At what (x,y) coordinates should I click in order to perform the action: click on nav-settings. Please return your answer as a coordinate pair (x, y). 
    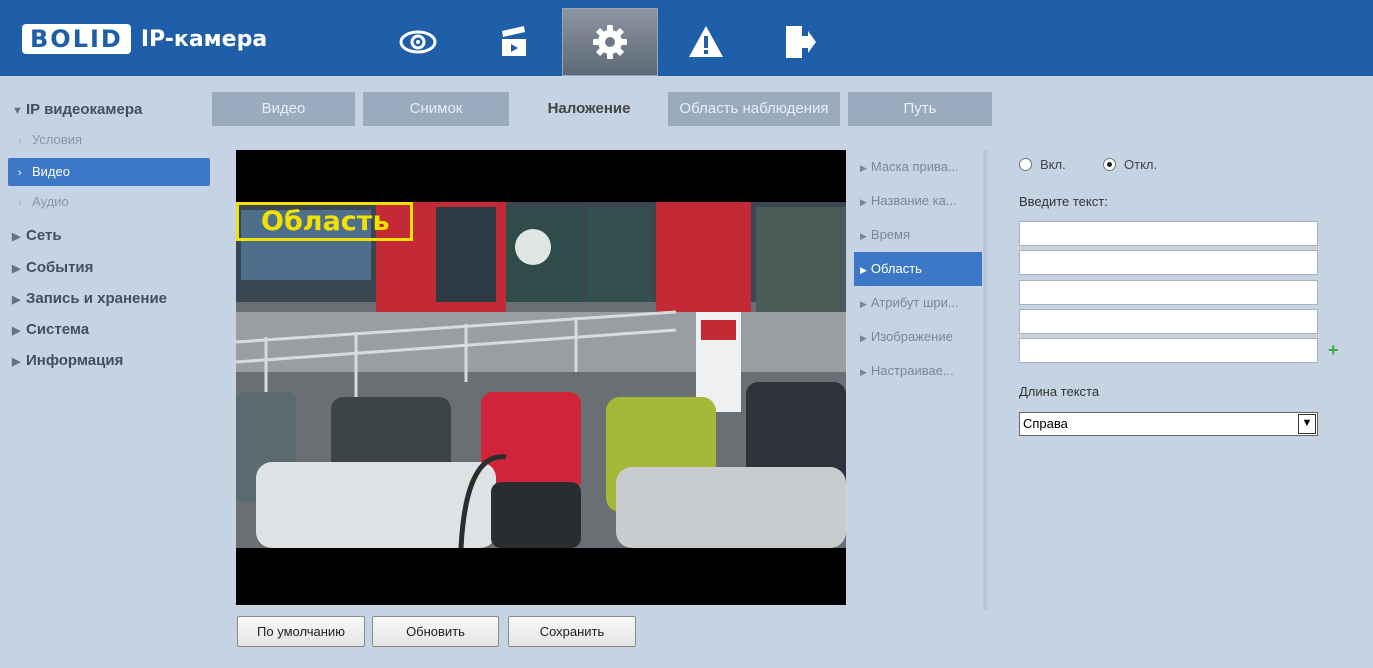
    Looking at the image, I should click on (610, 42).